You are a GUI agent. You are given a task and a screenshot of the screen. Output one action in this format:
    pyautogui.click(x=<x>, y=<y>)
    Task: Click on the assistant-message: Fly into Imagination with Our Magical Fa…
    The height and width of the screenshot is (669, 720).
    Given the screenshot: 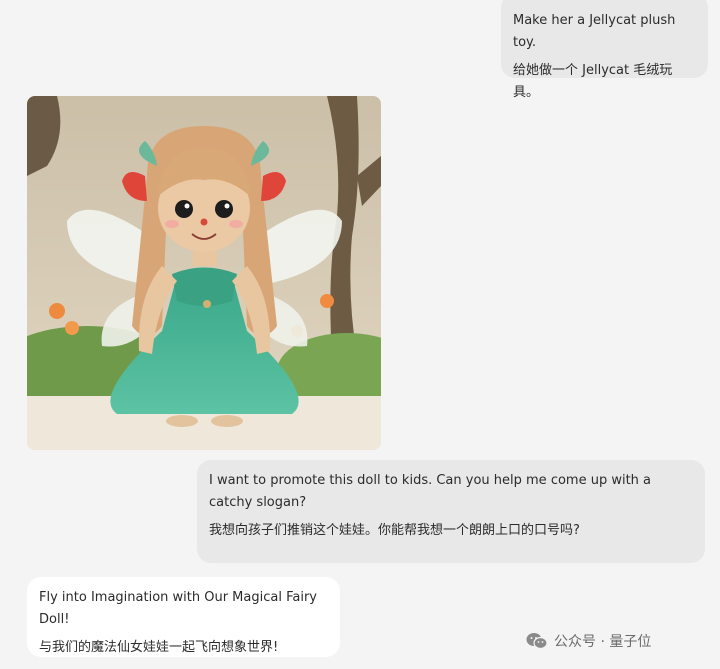 What is the action you would take?
    pyautogui.click(x=183, y=617)
    